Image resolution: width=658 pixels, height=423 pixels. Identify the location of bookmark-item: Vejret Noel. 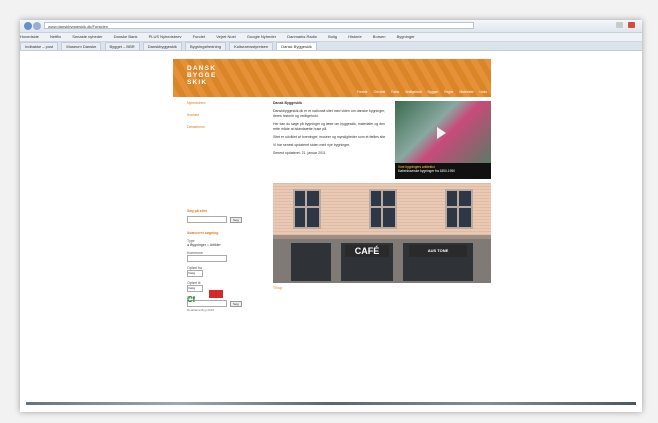
(226, 36).